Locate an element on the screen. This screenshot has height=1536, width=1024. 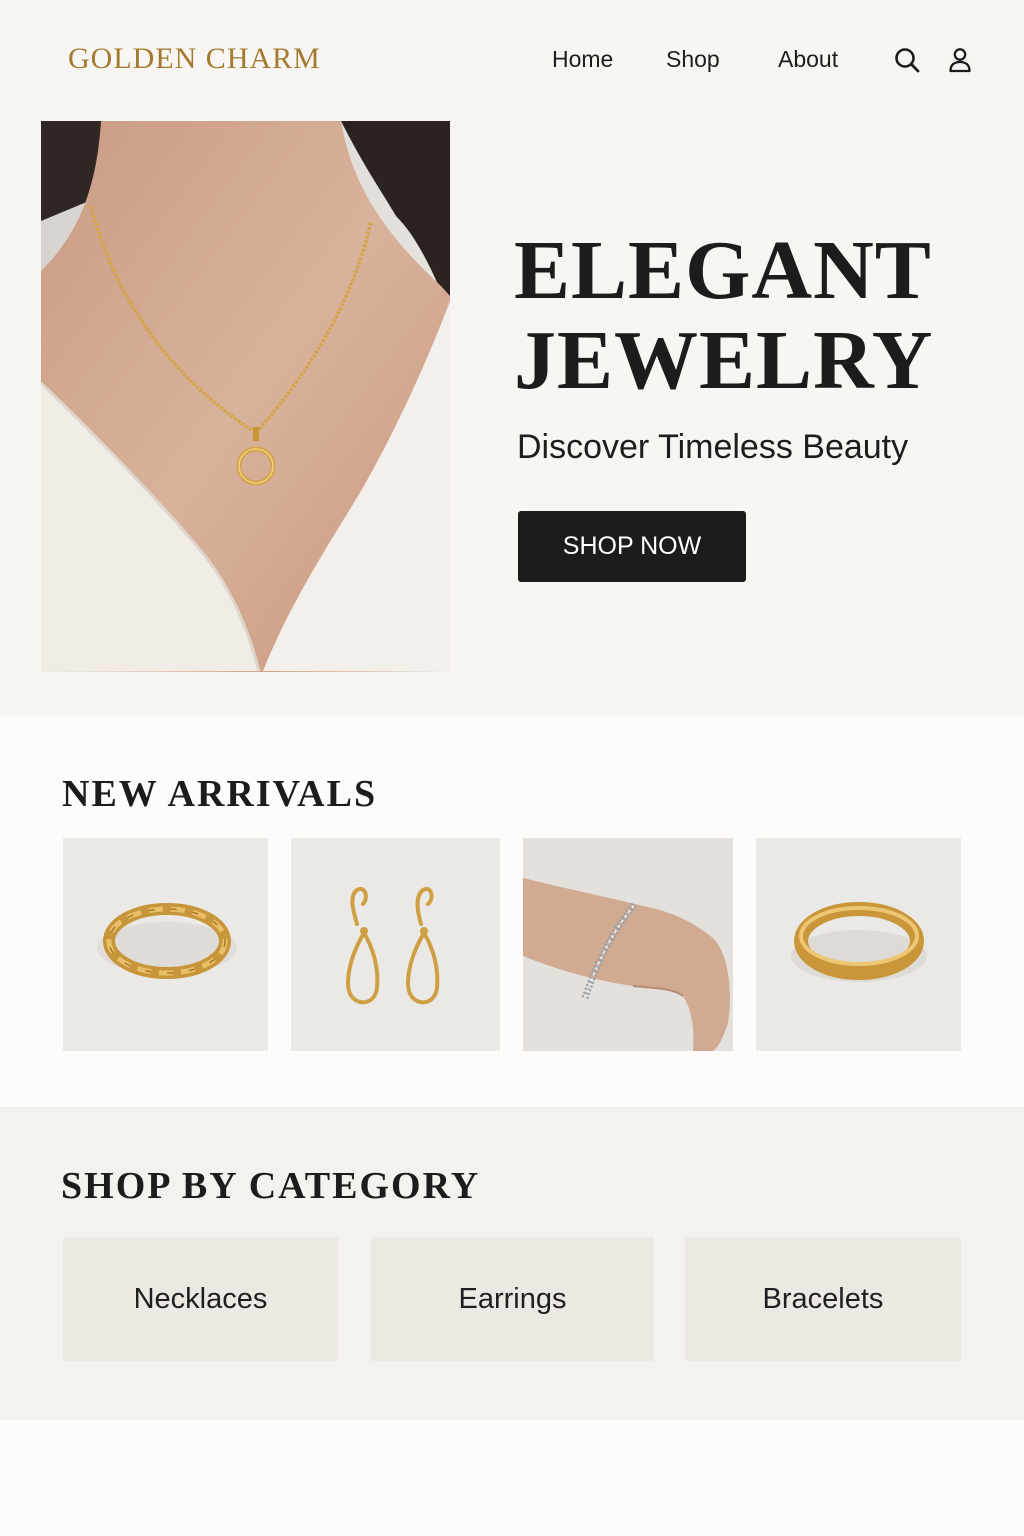
category-bracelets: Bracelets is located at coordinates (823, 1299).